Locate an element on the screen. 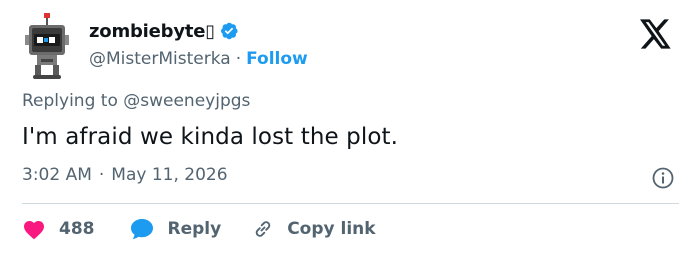 This screenshot has width=700, height=256. tweet-timestamp: 3:02 AM · May 11, 2026 is located at coordinates (125, 175).